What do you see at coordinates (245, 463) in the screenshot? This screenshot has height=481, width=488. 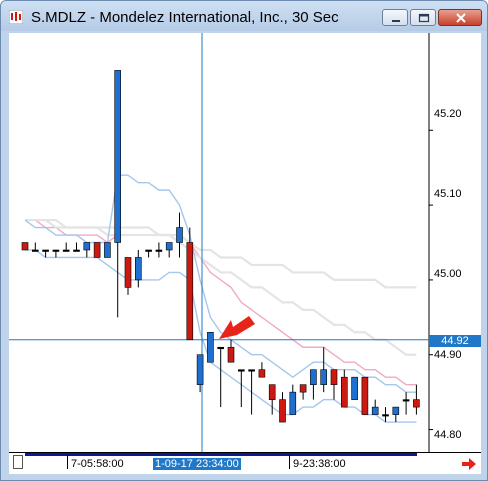 I see `time-axis: 7-05:58:00 1-09-17 23:34:00 9-23:38:00` at bounding box center [245, 463].